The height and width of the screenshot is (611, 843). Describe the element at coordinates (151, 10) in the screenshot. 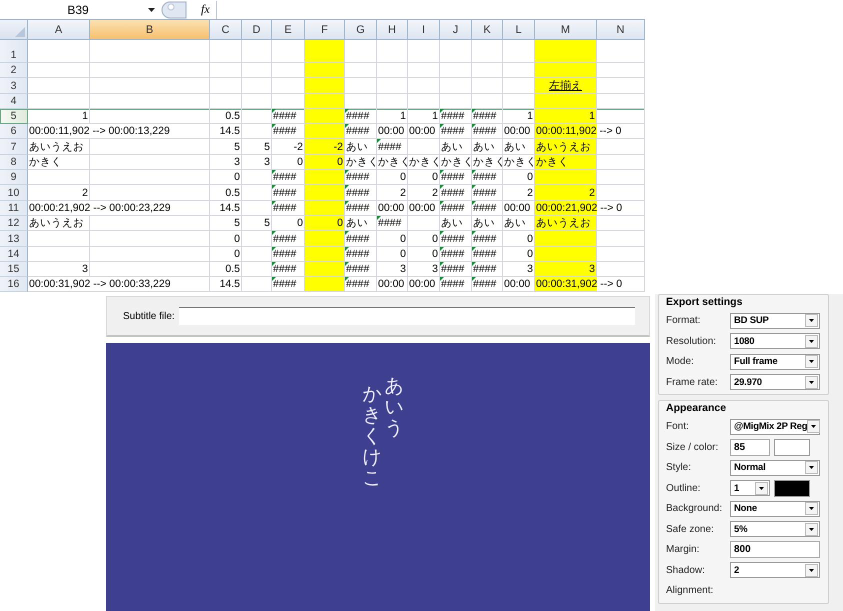

I see `dropdown-arrow-icon` at that location.